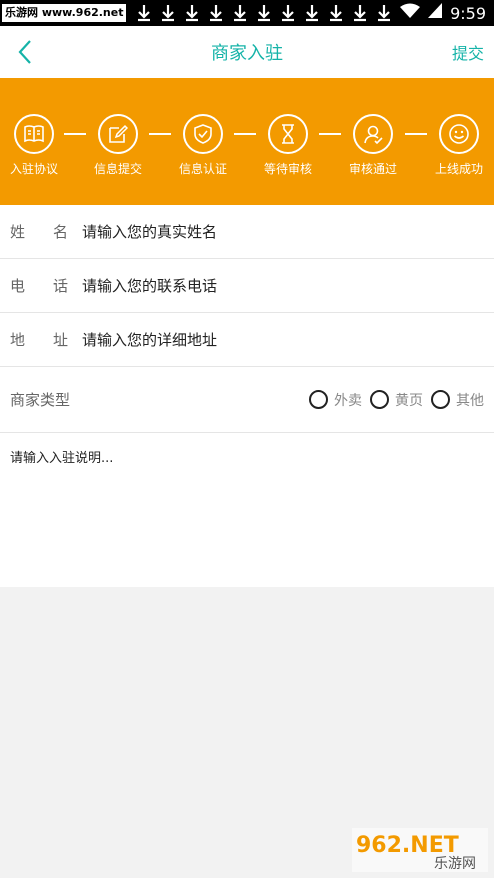 This screenshot has height=878, width=494. Describe the element at coordinates (39, 286) in the screenshot. I see `phone-label: 电话` at that location.